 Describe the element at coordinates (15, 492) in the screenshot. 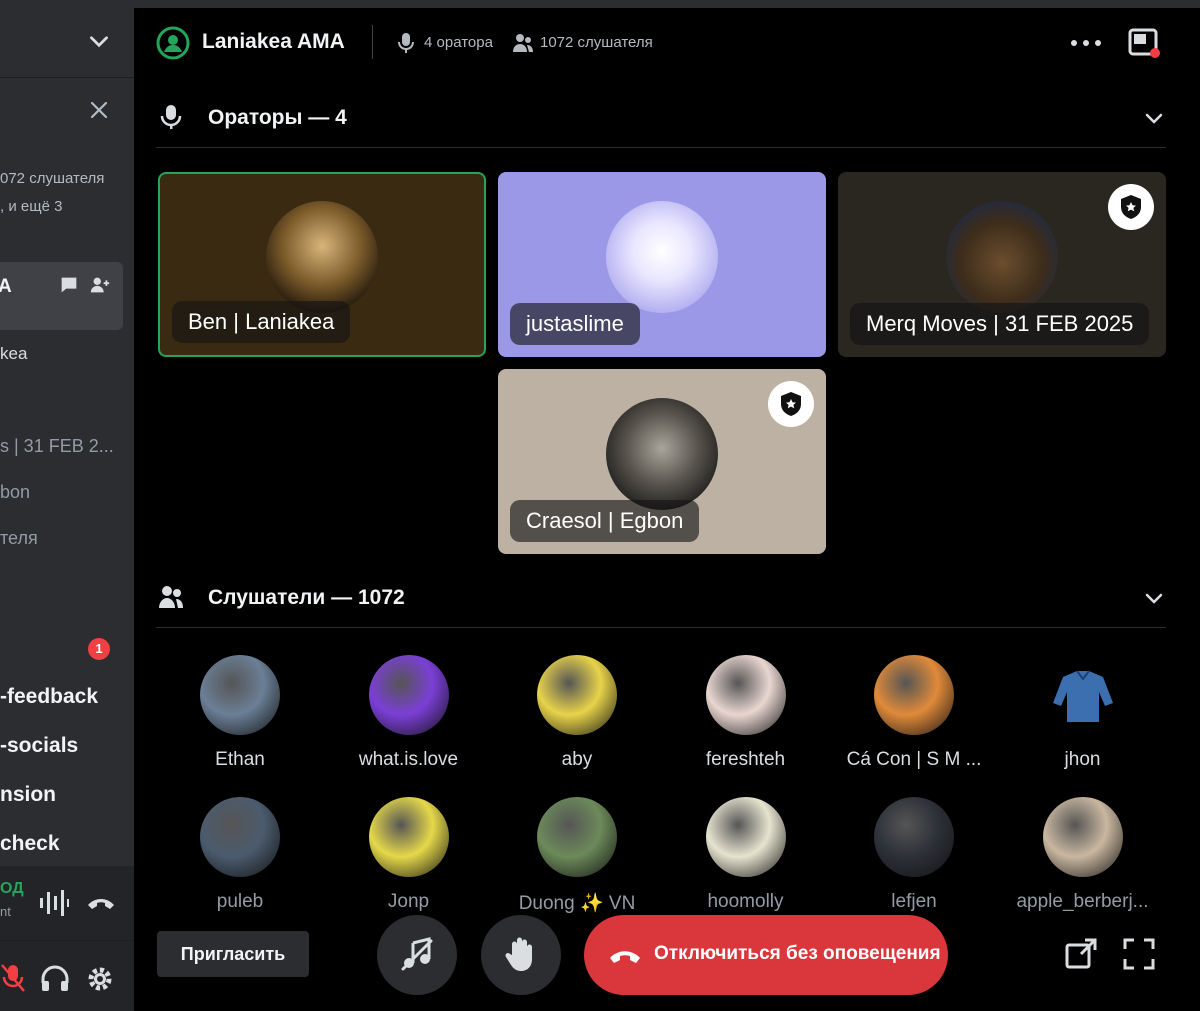

I see `sidebar-speaker-3: bon` at that location.